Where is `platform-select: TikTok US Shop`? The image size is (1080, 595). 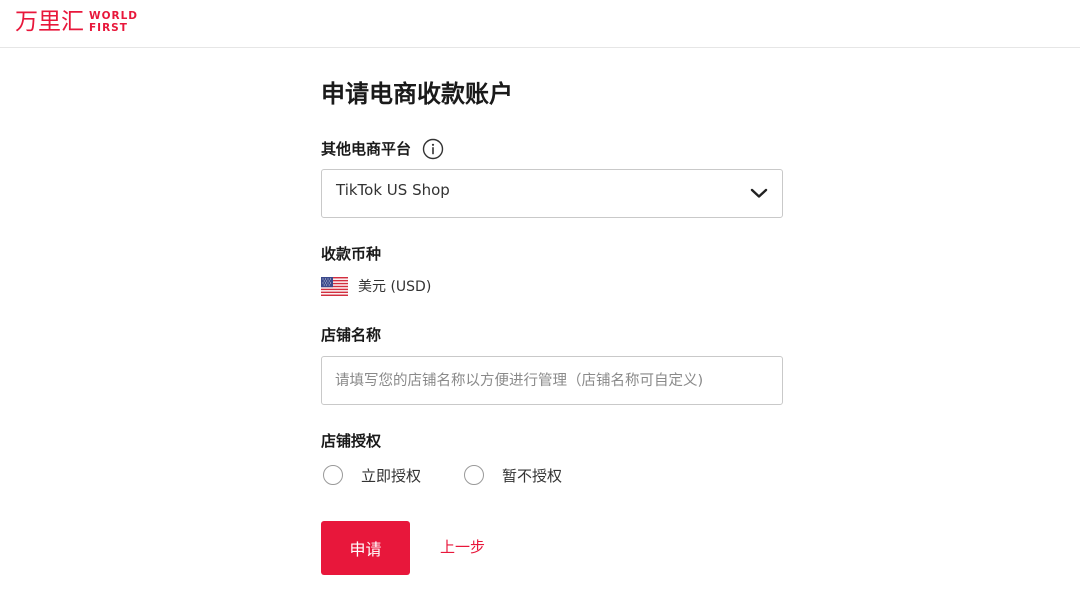 platform-select: TikTok US Shop is located at coordinates (552, 193).